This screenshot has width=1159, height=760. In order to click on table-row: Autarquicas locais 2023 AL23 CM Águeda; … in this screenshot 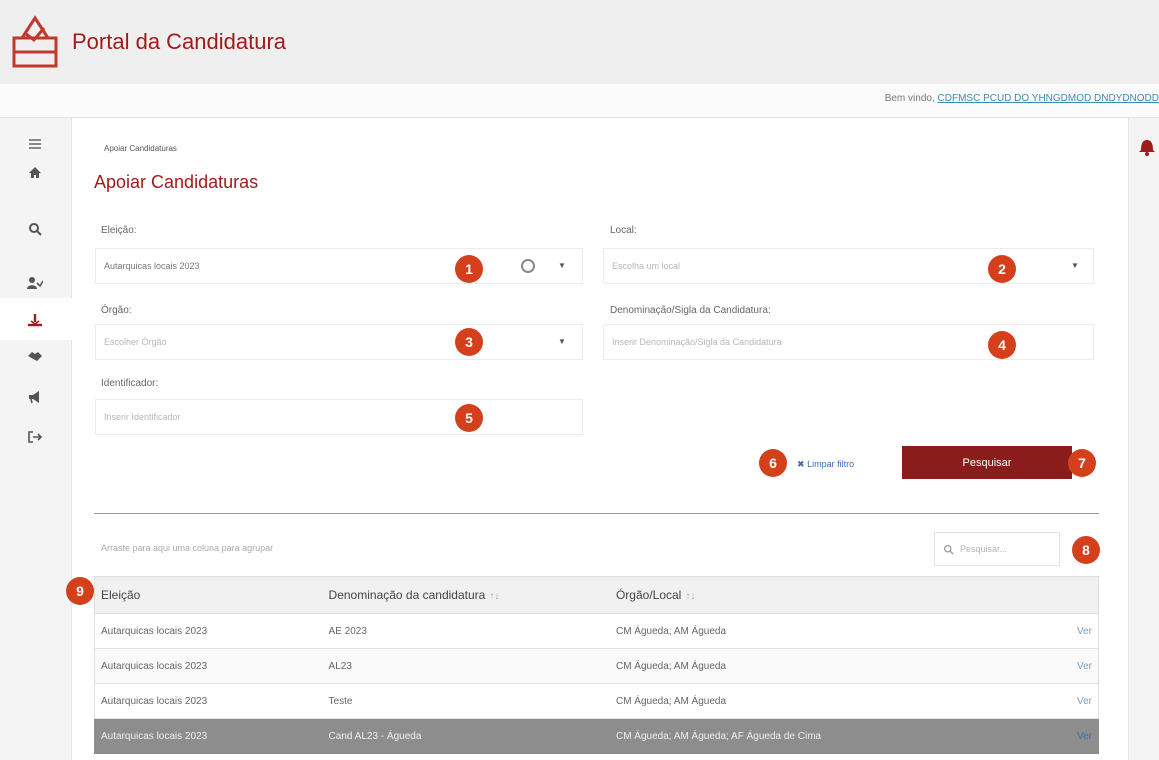, I will do `click(596, 666)`.